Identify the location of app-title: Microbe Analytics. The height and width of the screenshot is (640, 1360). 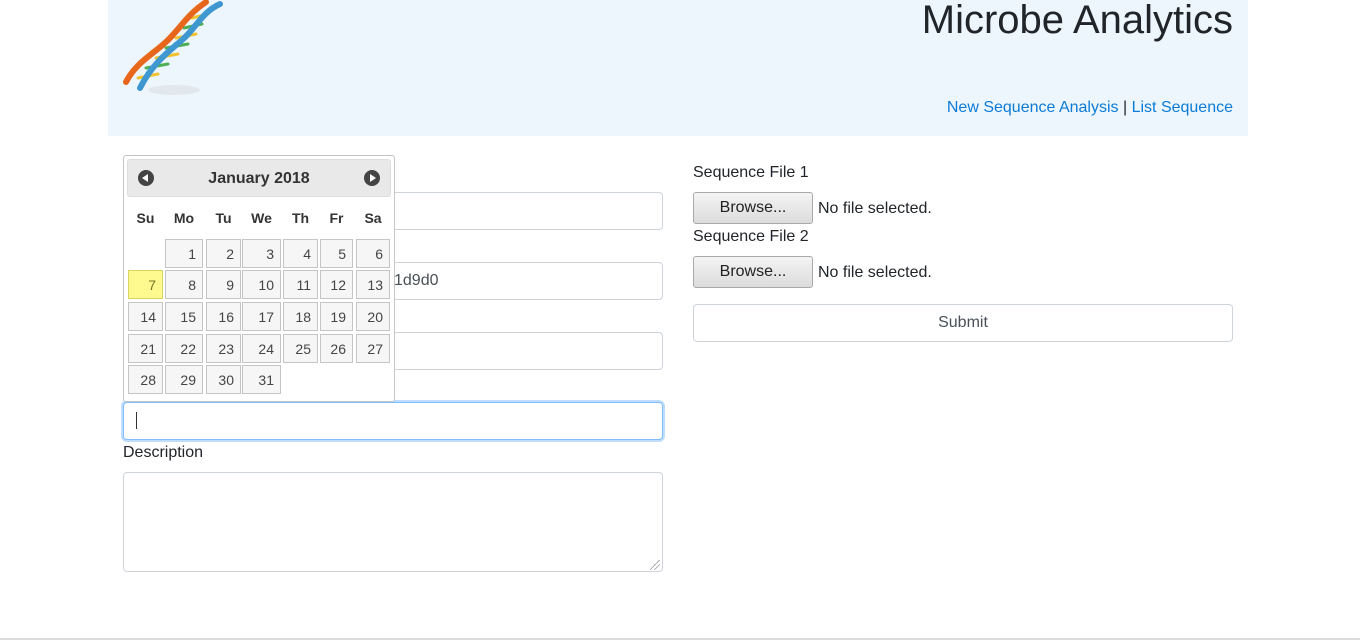
(1077, 21).